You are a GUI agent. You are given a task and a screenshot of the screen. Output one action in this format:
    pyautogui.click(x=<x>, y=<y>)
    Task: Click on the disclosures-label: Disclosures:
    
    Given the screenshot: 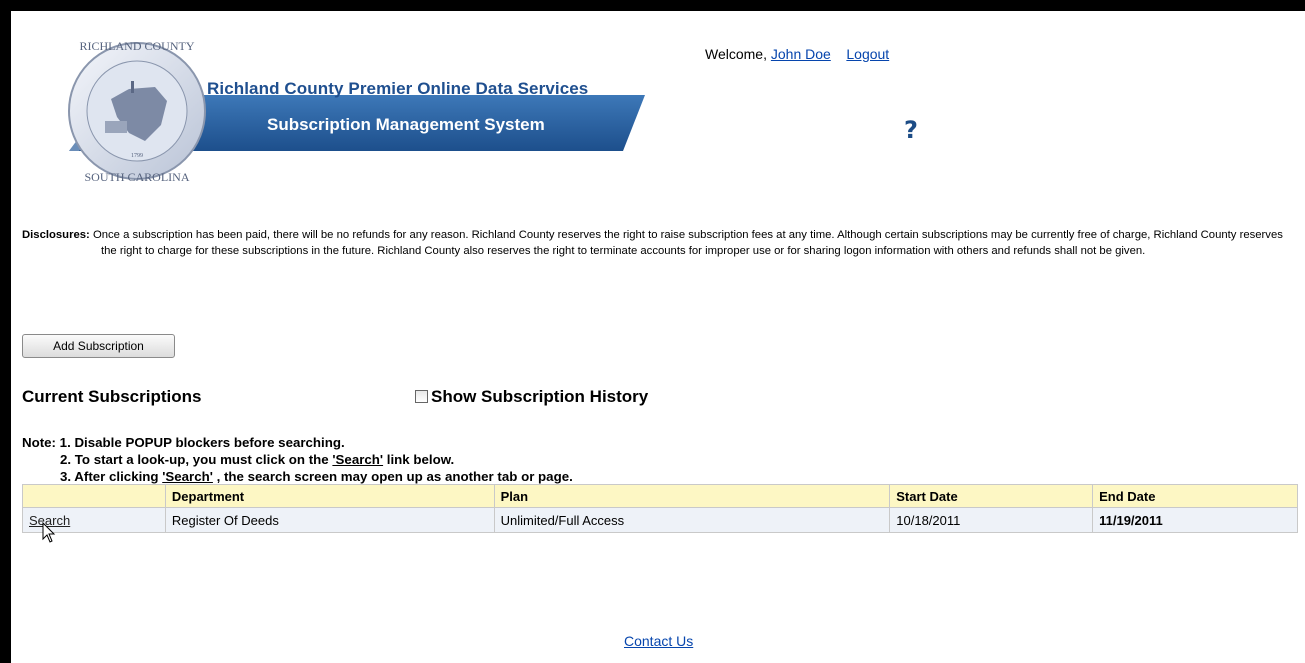 What is the action you would take?
    pyautogui.click(x=56, y=235)
    